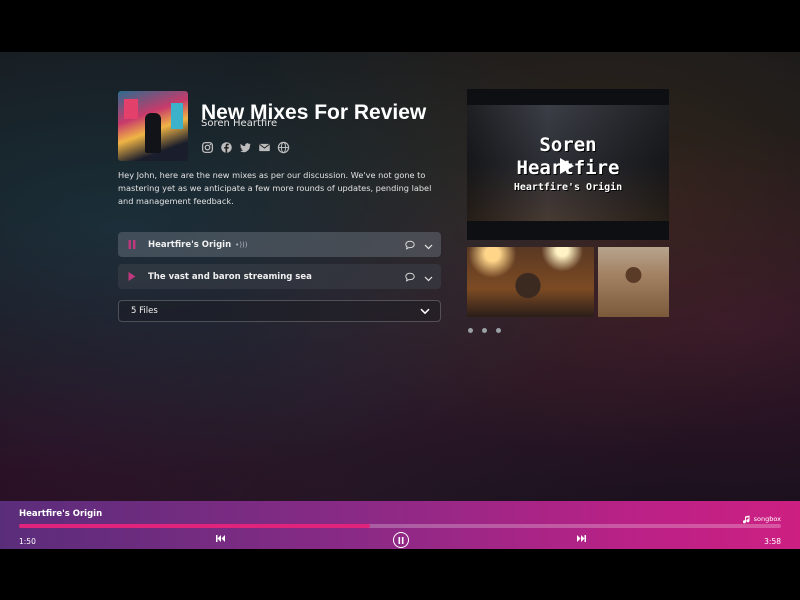 Image resolution: width=800 pixels, height=600 pixels. Describe the element at coordinates (581, 538) in the screenshot. I see `next-track-button` at that location.